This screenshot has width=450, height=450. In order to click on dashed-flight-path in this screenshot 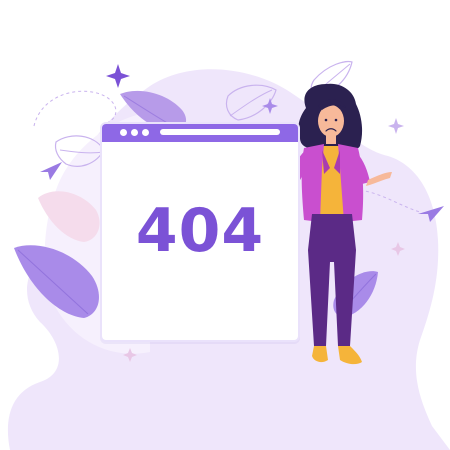, I will do `click(75, 108)`.